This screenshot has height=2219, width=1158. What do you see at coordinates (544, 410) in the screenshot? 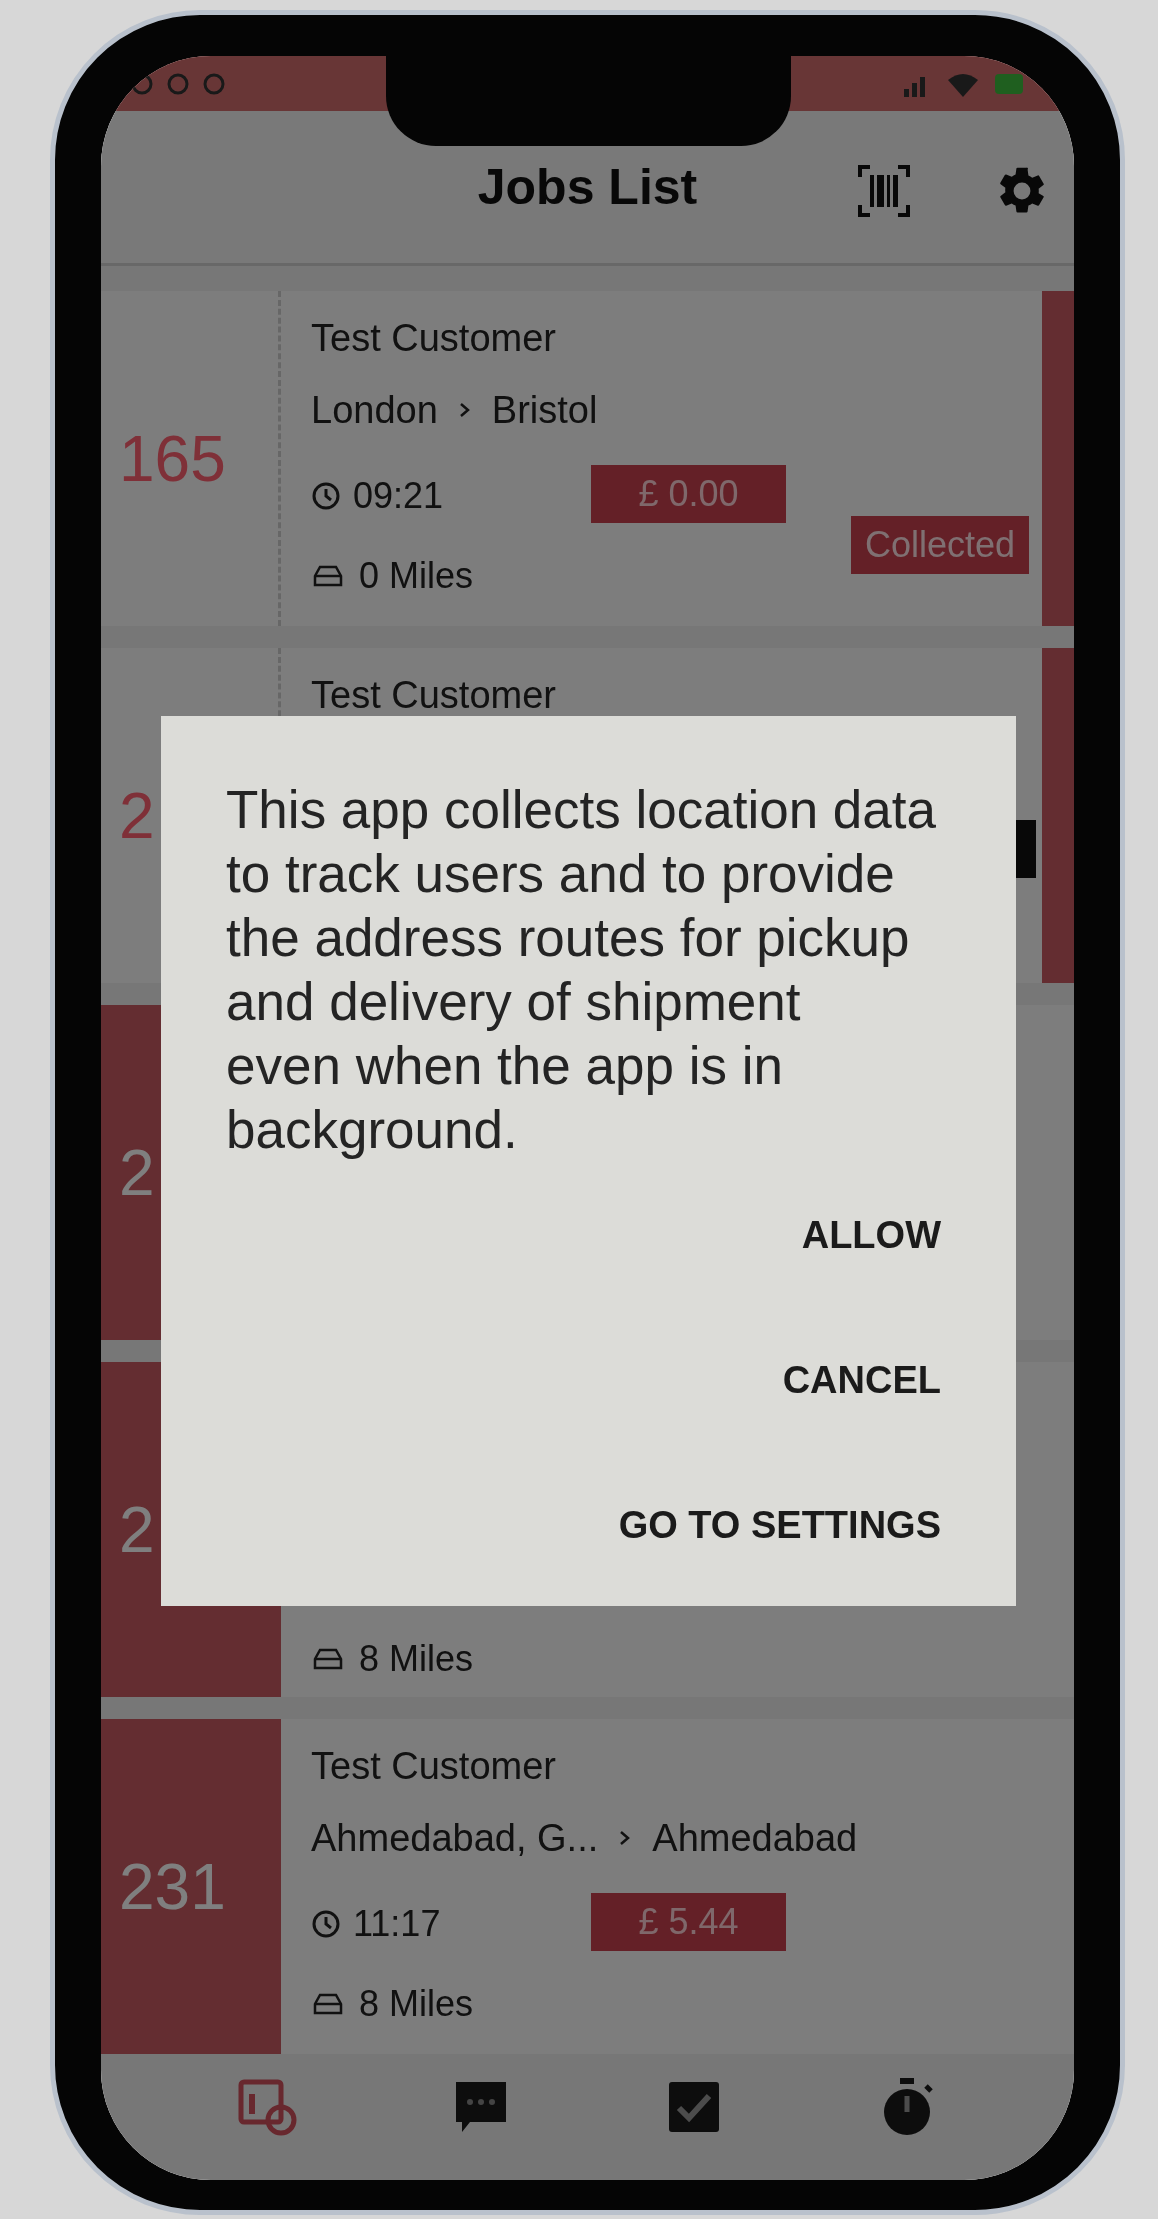
I see `route-destination: Bristol` at bounding box center [544, 410].